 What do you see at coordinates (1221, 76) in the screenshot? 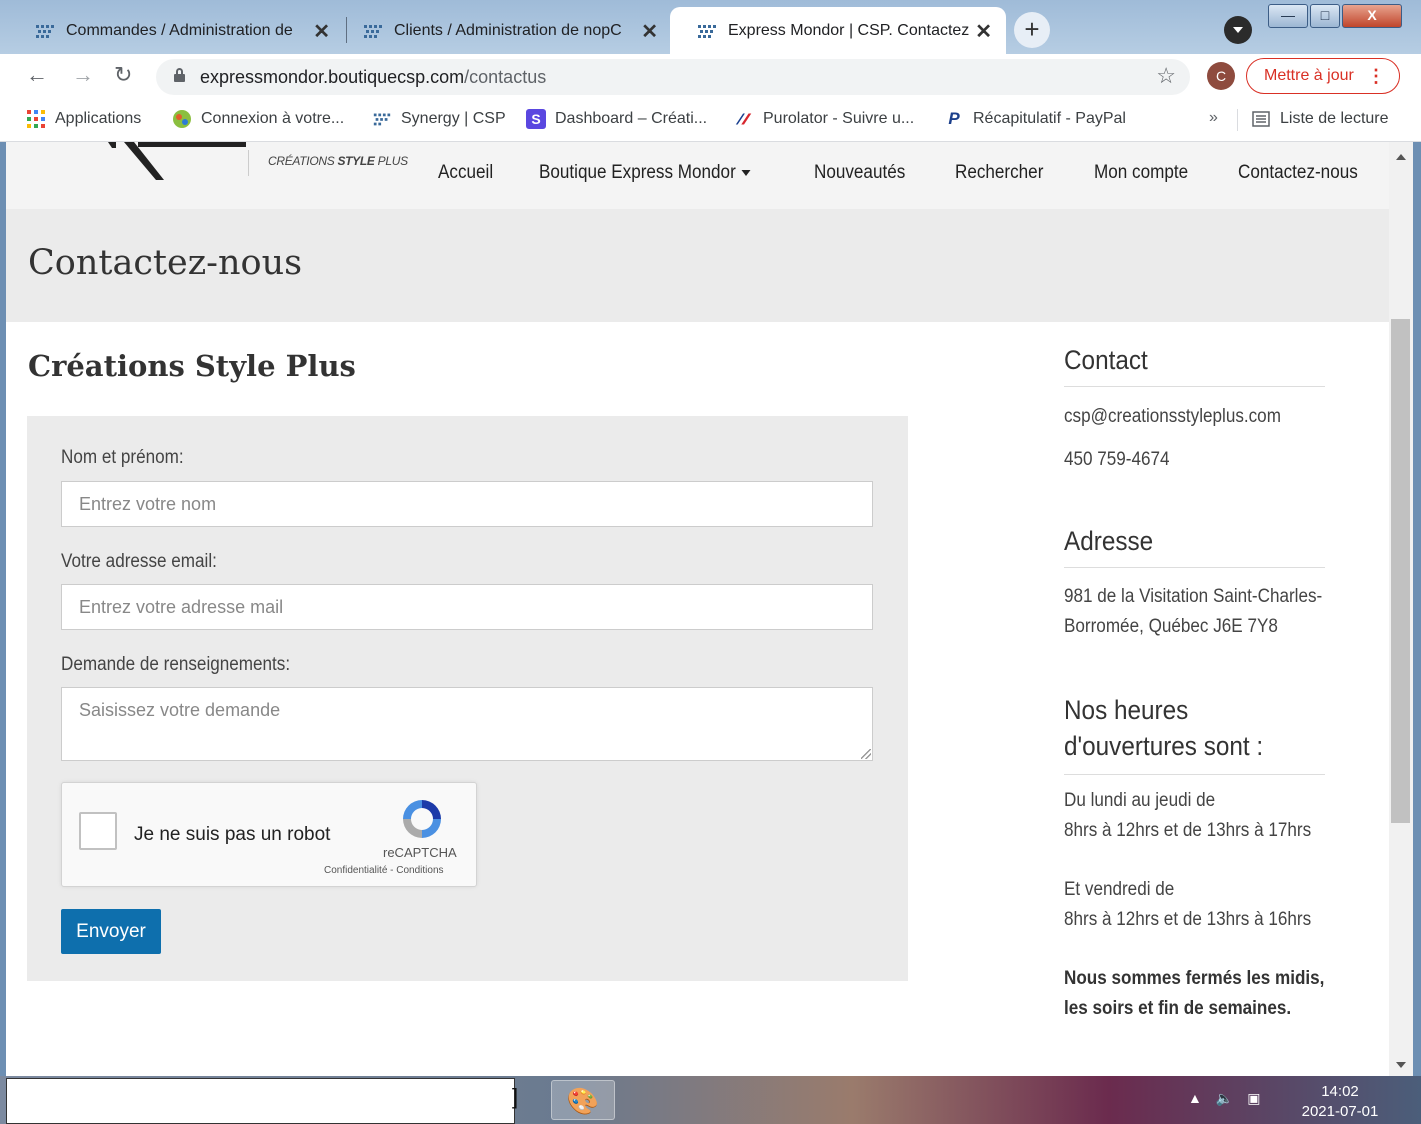
I see `profile-avatar: C` at bounding box center [1221, 76].